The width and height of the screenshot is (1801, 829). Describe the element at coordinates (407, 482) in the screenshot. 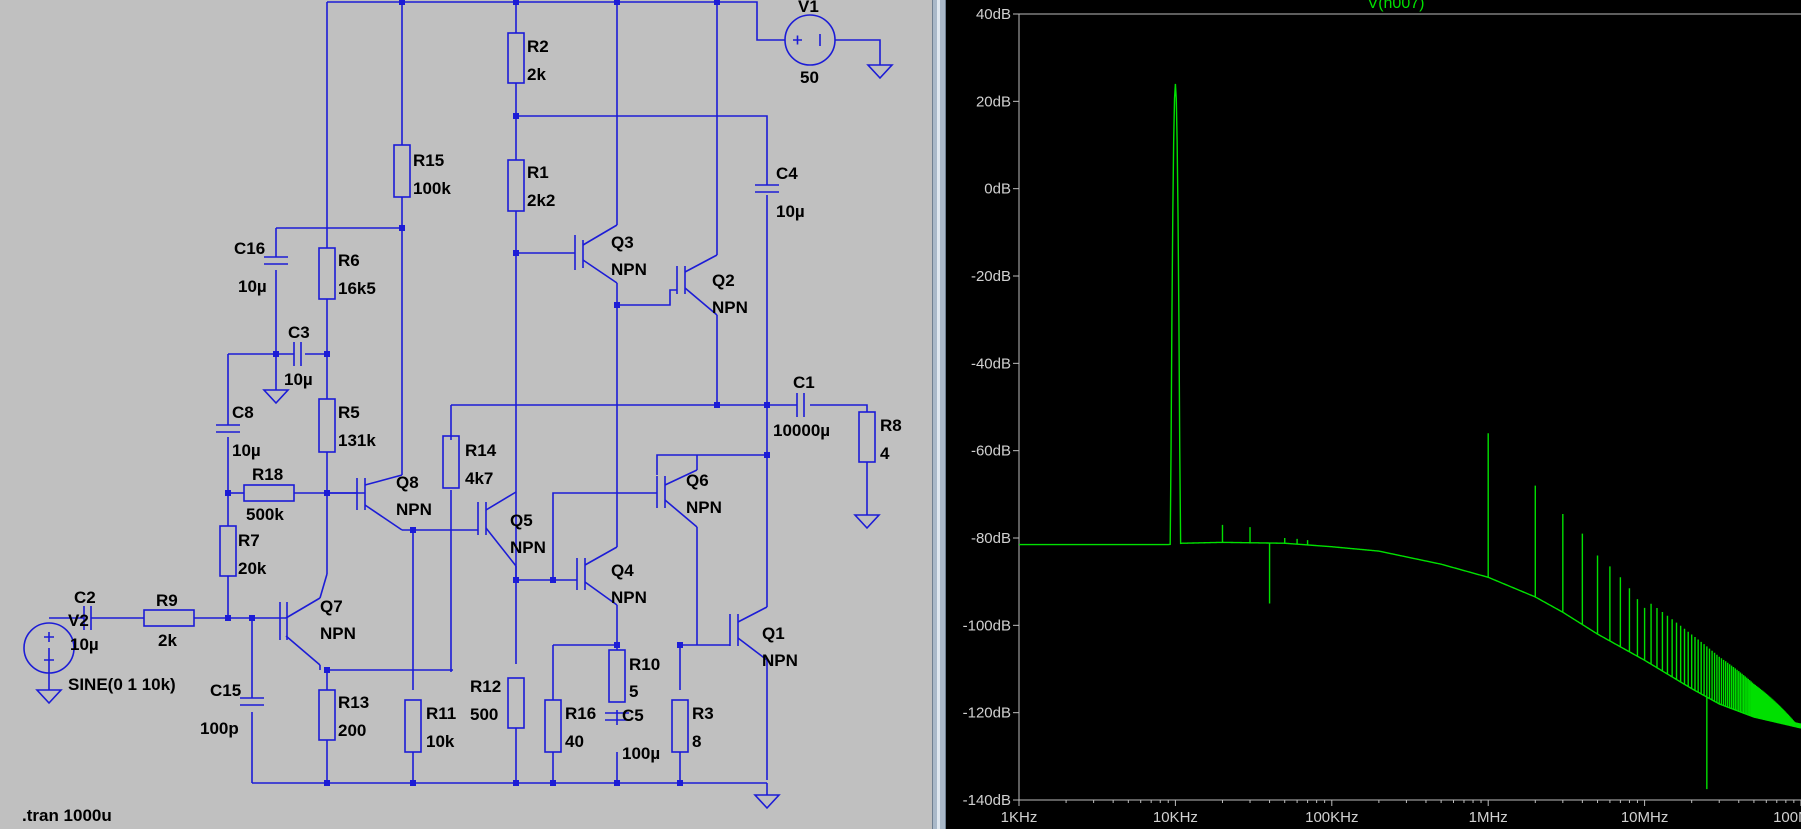

I see `q8-name: Q8` at that location.